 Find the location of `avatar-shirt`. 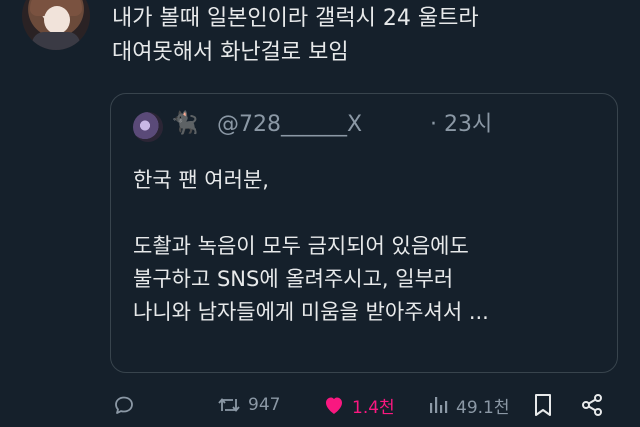

avatar-shirt is located at coordinates (56, 41).